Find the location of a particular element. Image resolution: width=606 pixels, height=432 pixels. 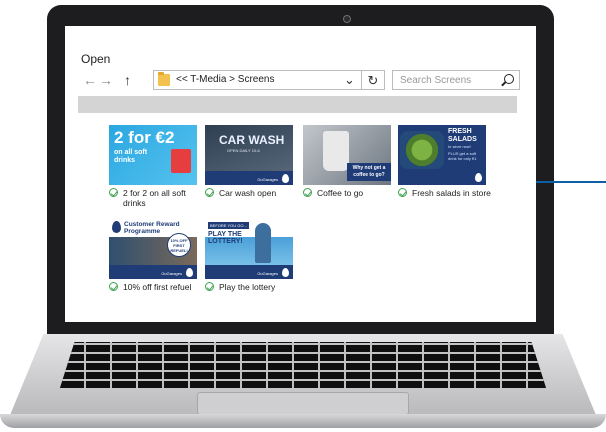

refresh-icon: ↻ is located at coordinates (373, 80).